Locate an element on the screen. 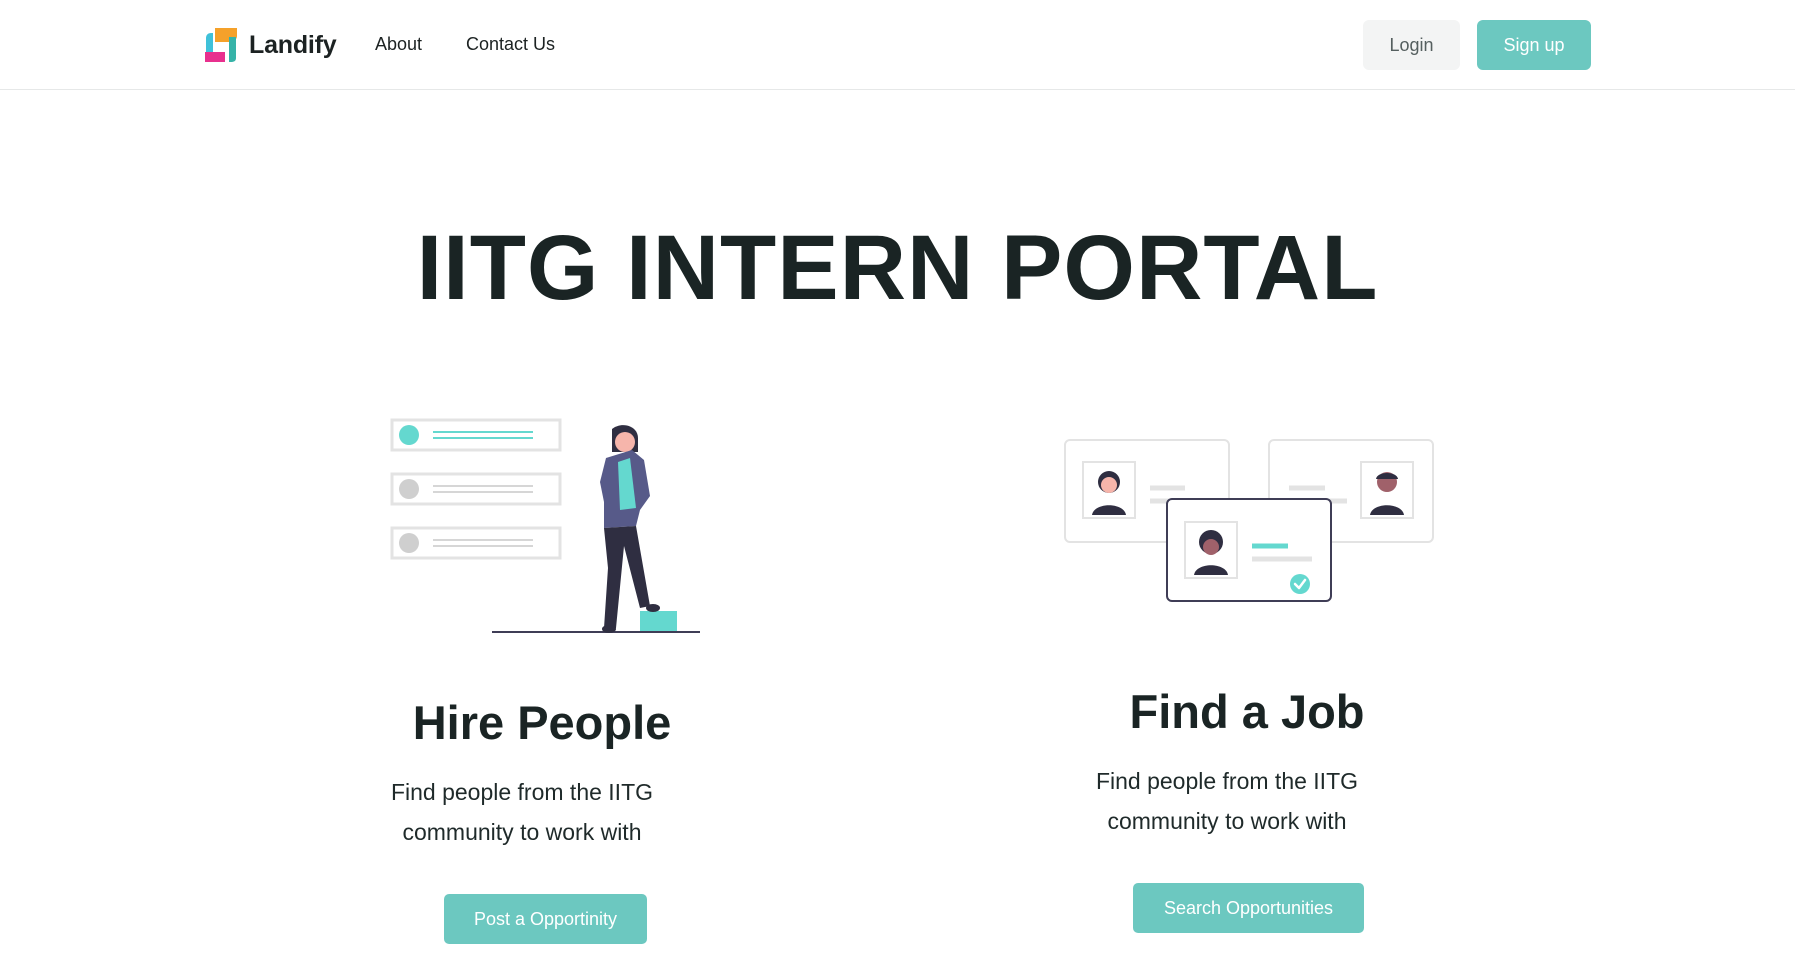  signup-button: Sign up is located at coordinates (1534, 45).